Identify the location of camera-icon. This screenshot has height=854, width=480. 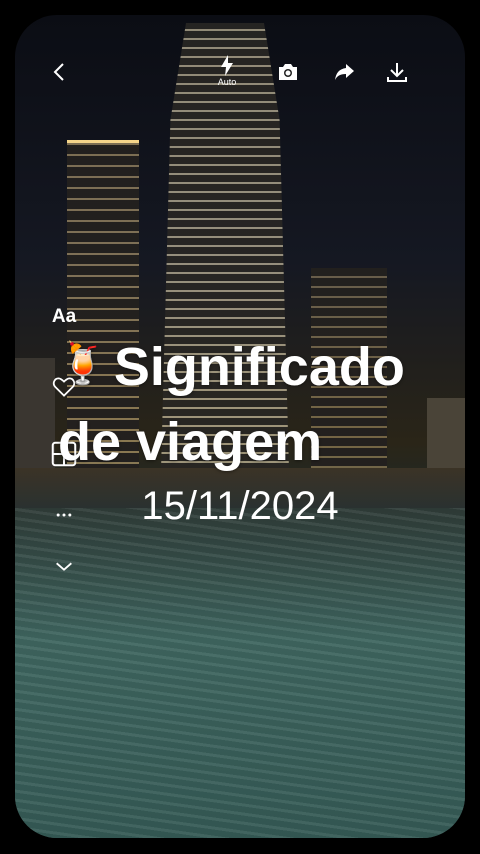
(288, 72).